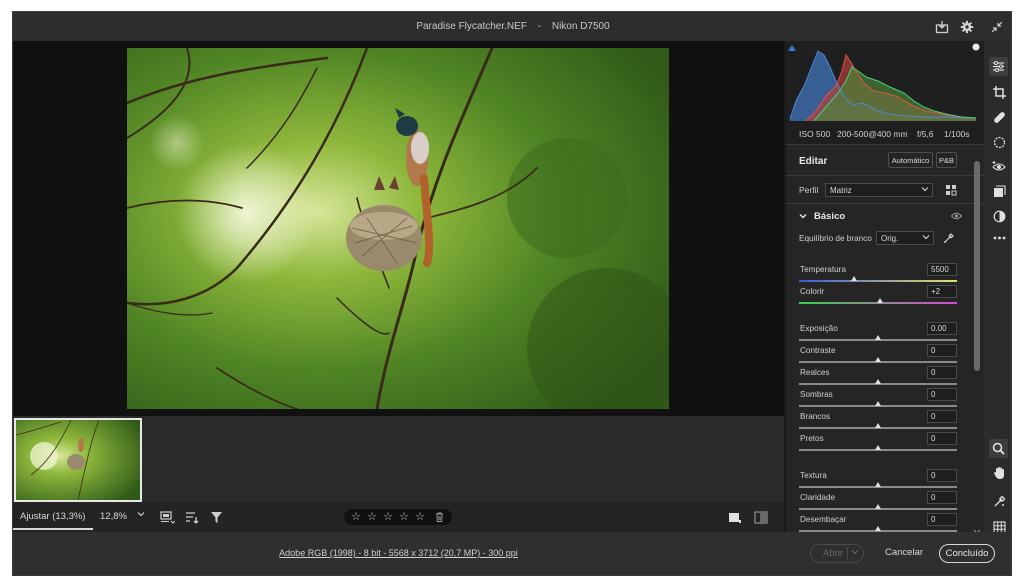 This screenshot has height=587, width=1024. I want to click on sort-icon, so click(192, 517).